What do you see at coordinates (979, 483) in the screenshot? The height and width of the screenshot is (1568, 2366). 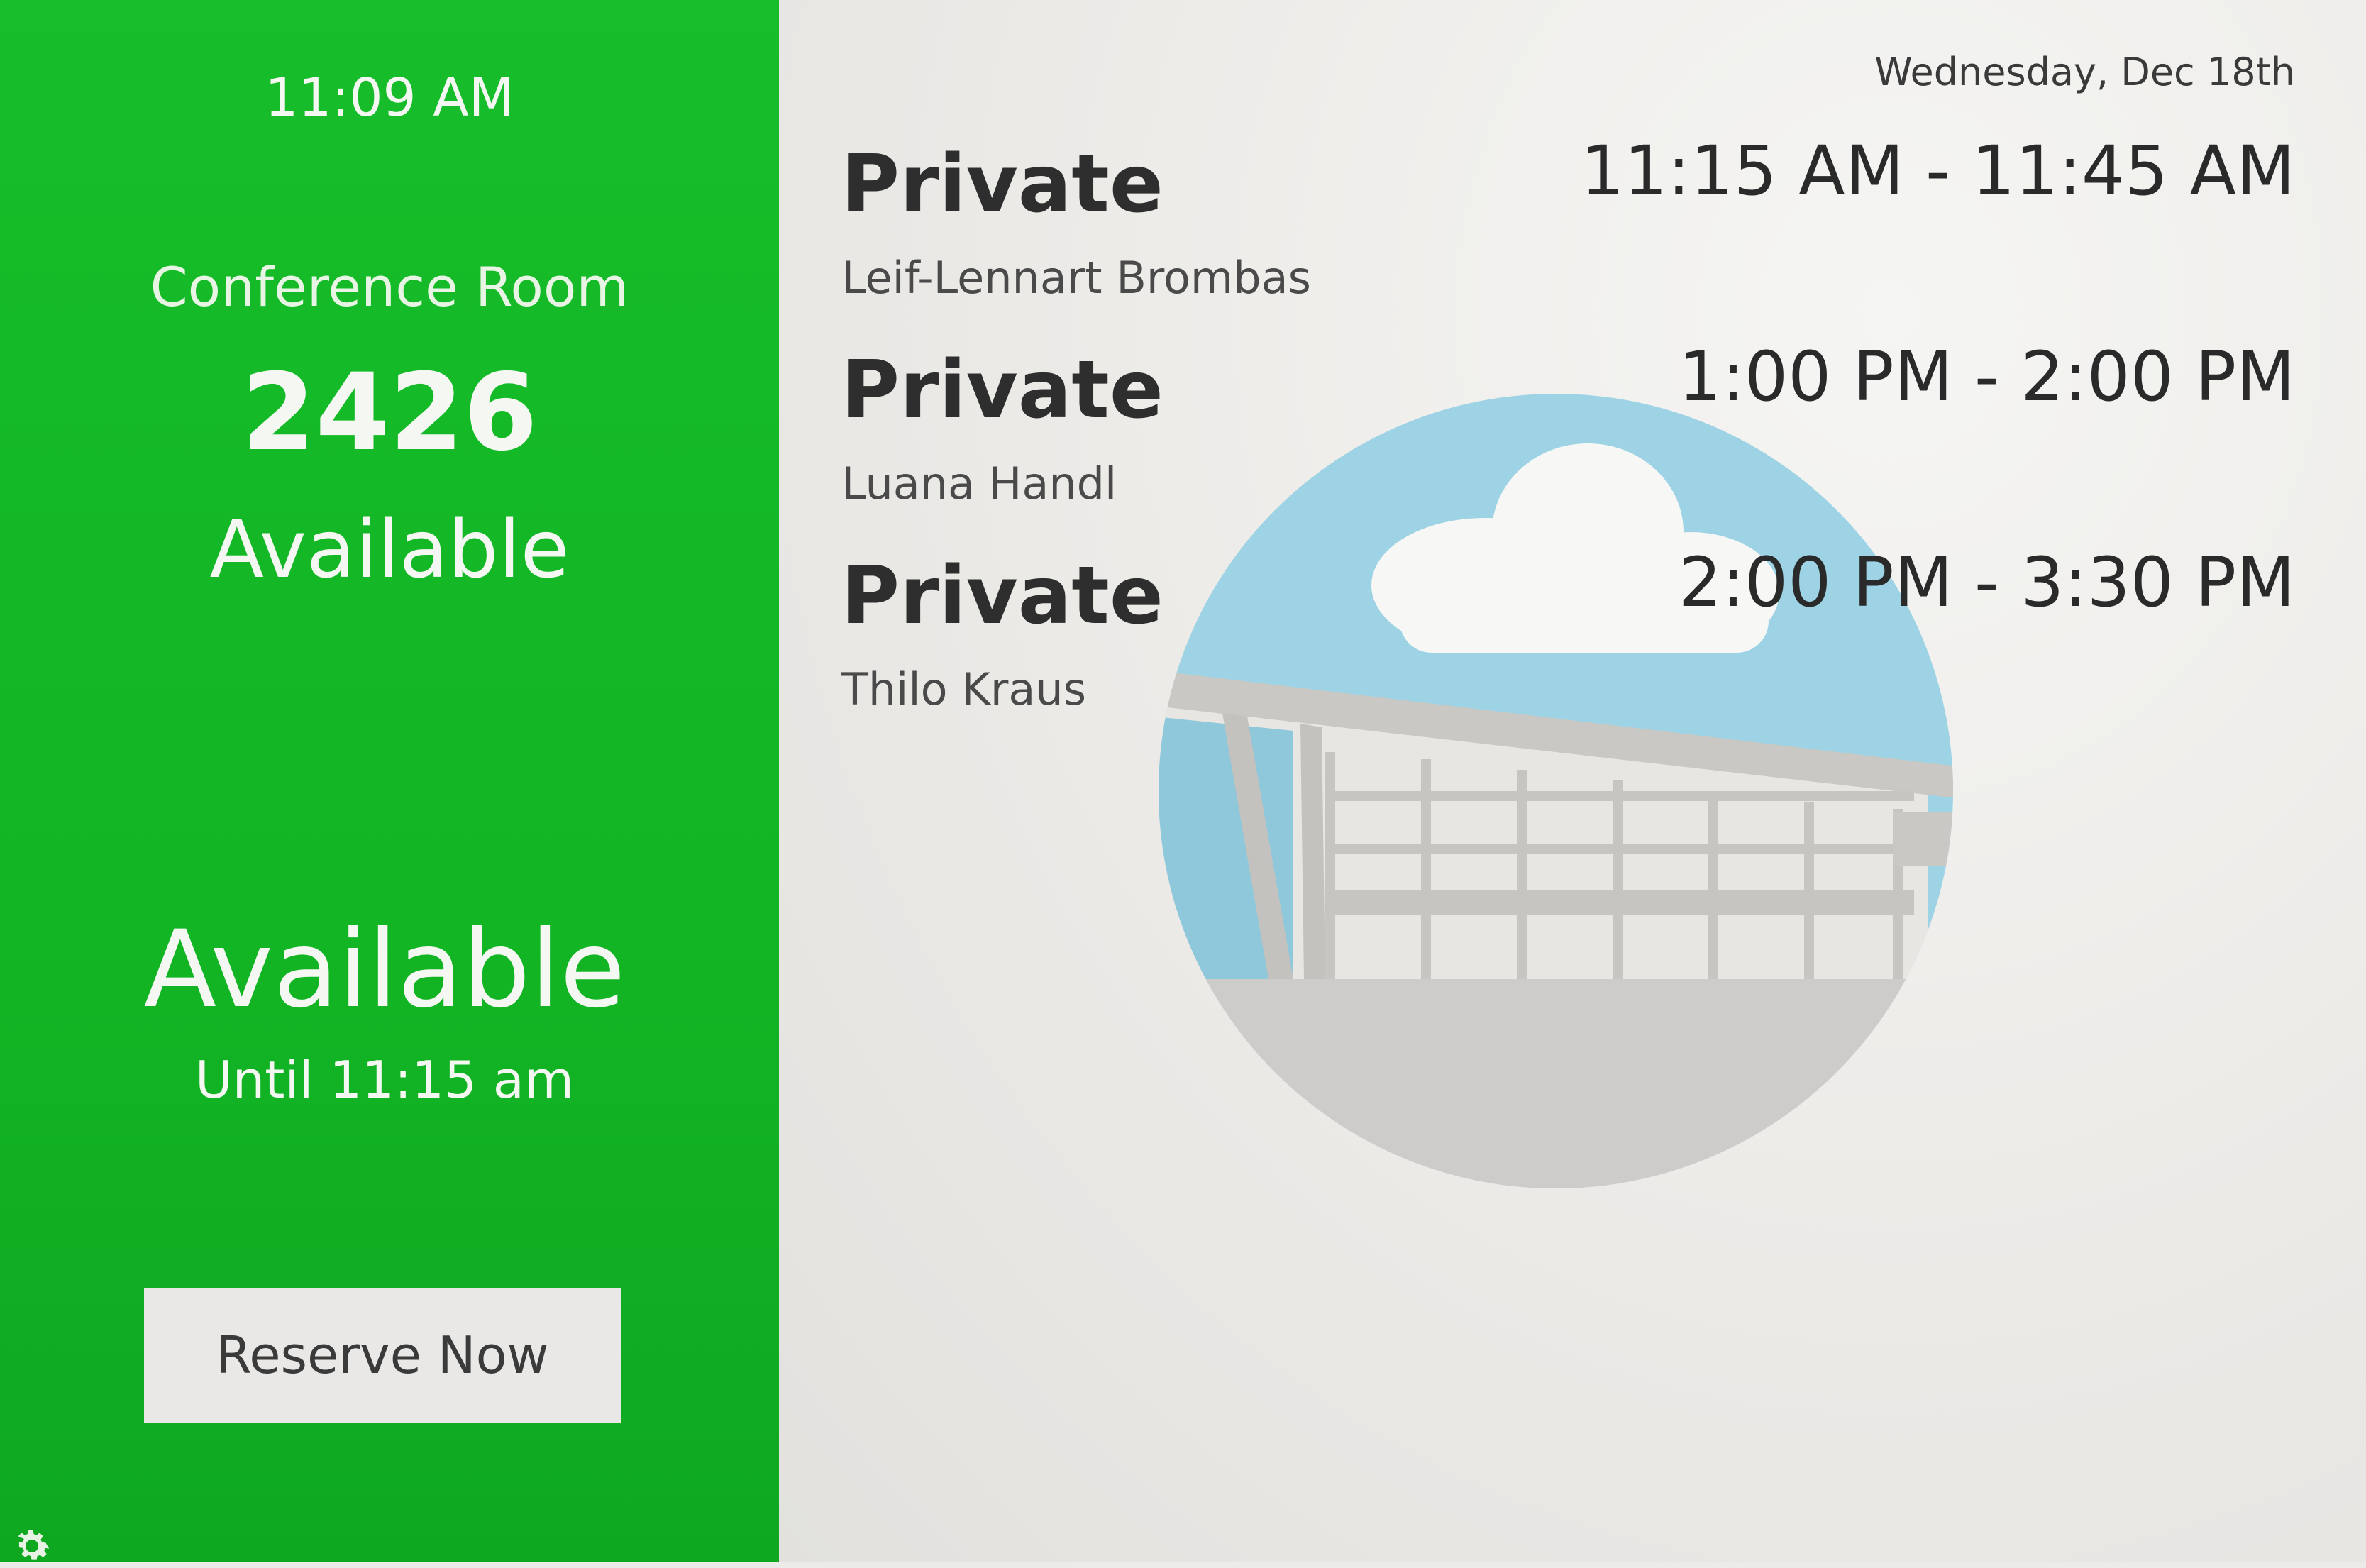 I see `event-organizer: Luana Handl` at bounding box center [979, 483].